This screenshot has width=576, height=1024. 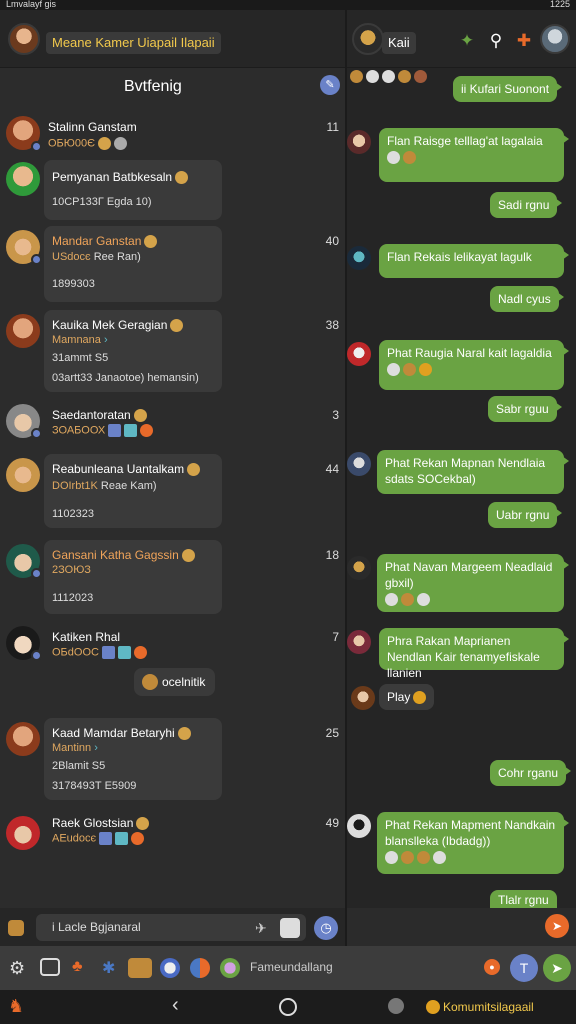 What do you see at coordinates (96, 748) in the screenshot?
I see `chevron-right-icon: ›` at bounding box center [96, 748].